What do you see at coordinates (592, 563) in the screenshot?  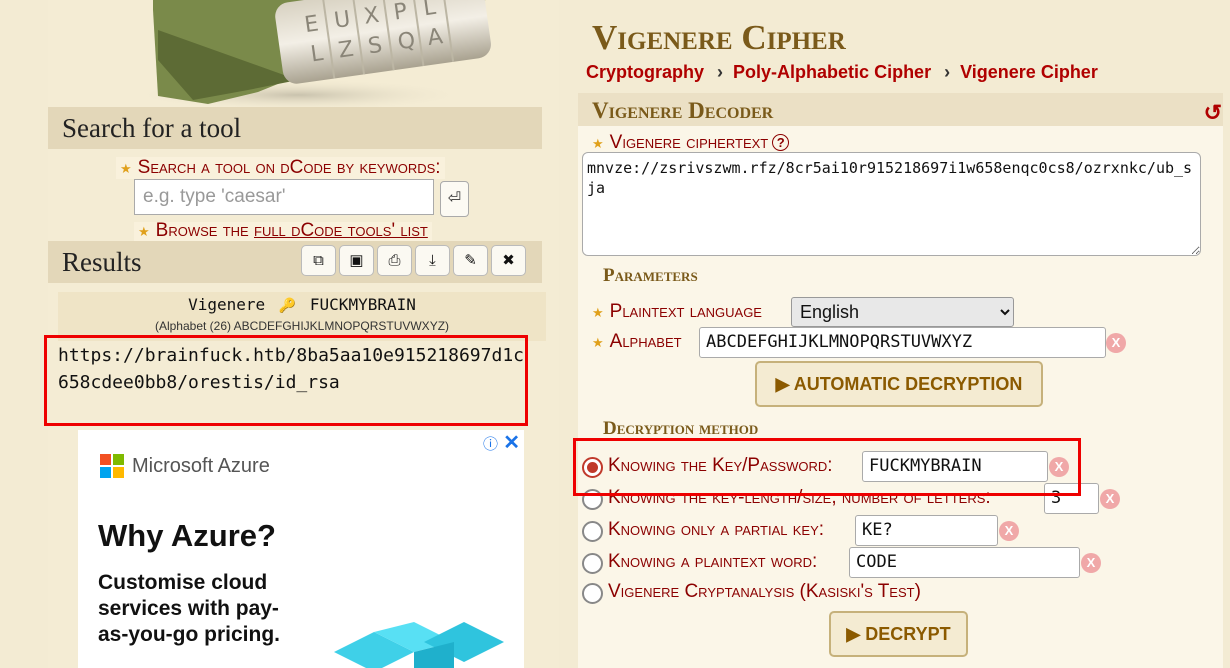 I see `radio-plaintext-word` at bounding box center [592, 563].